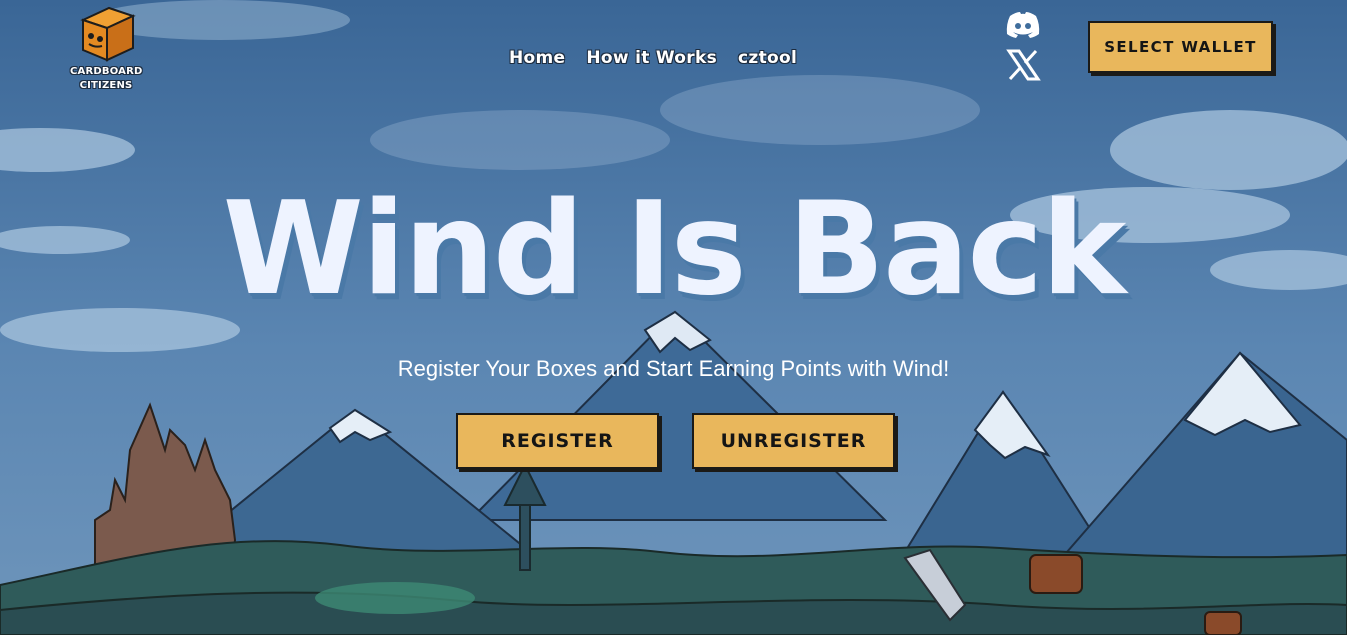  Describe the element at coordinates (767, 58) in the screenshot. I see `nav-cztool: cztool` at that location.